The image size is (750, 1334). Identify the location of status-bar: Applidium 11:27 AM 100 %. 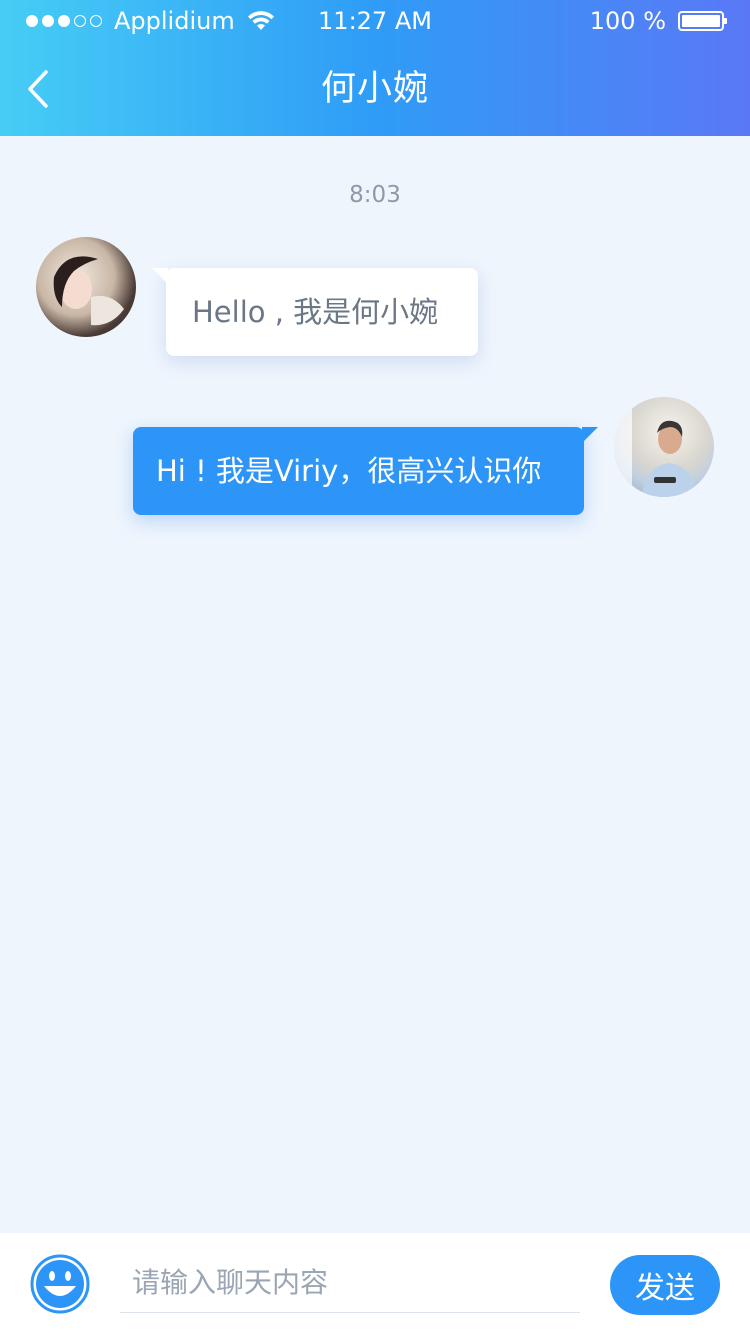
(375, 21).